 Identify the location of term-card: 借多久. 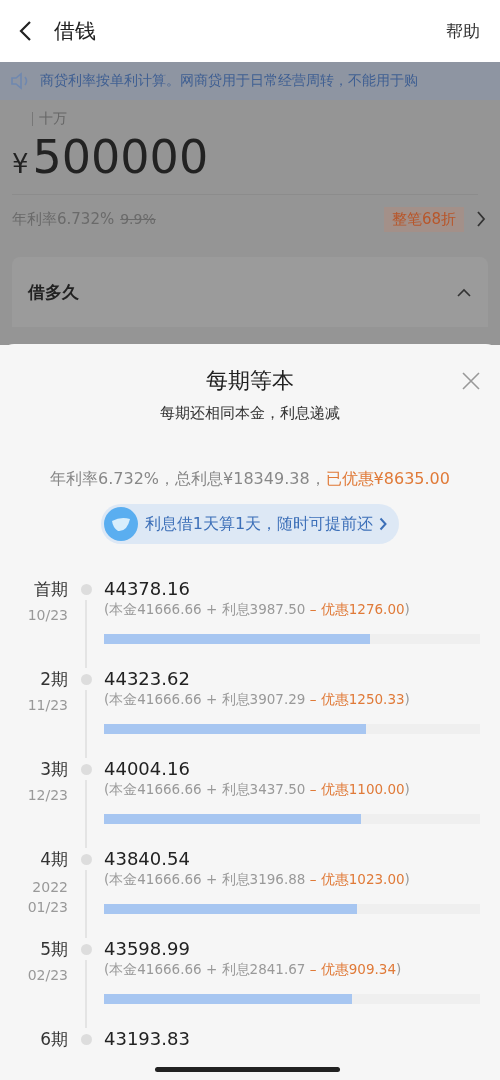
(250, 292).